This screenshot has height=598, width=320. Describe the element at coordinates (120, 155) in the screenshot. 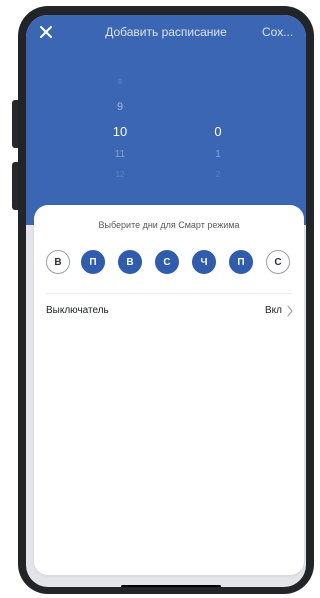

I see `hour-option: 11` at that location.